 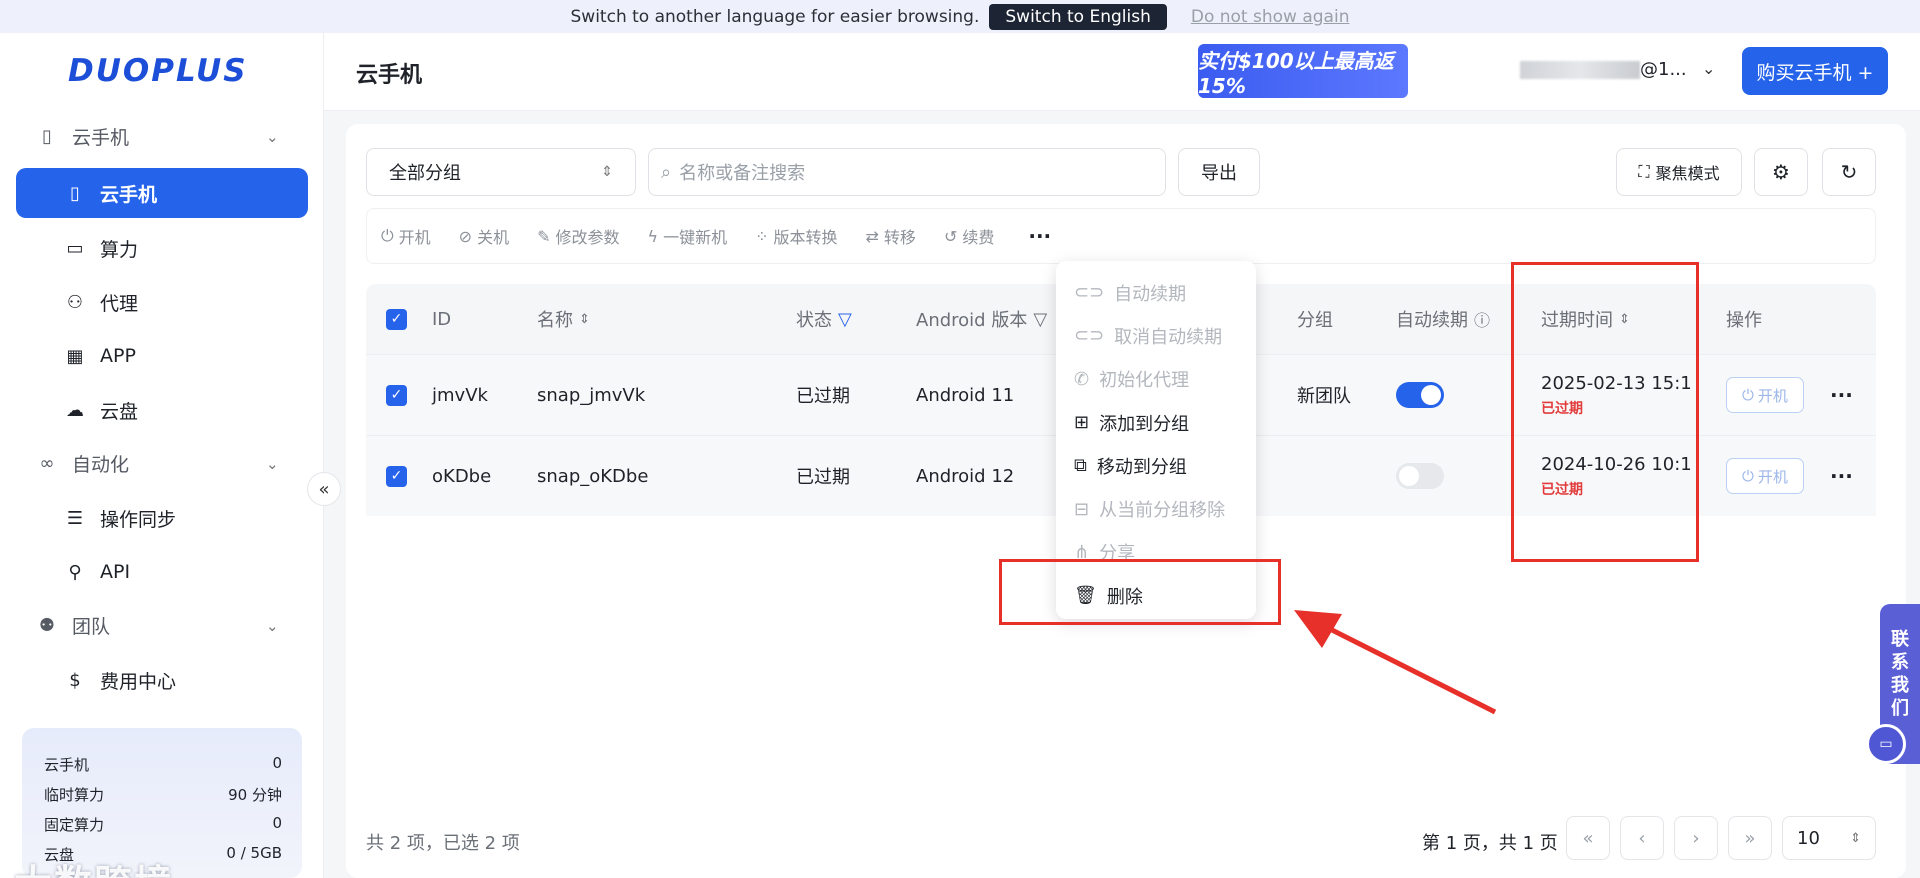 What do you see at coordinates (47, 463) in the screenshot?
I see `infinity-icon: ∞` at bounding box center [47, 463].